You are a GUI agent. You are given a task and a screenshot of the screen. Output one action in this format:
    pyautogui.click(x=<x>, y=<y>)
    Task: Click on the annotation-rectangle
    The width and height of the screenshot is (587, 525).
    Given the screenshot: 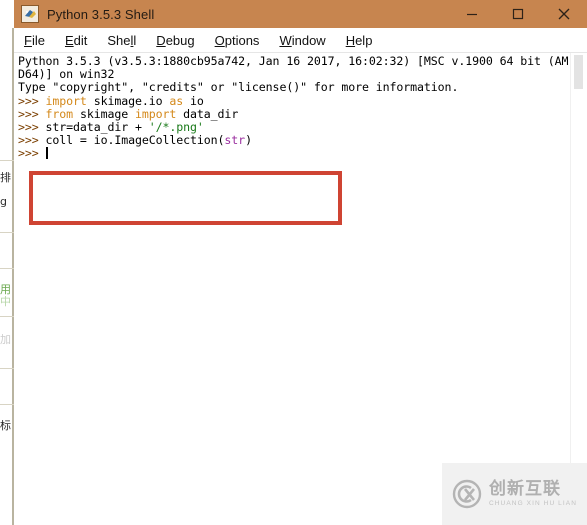 What is the action you would take?
    pyautogui.click(x=185, y=198)
    